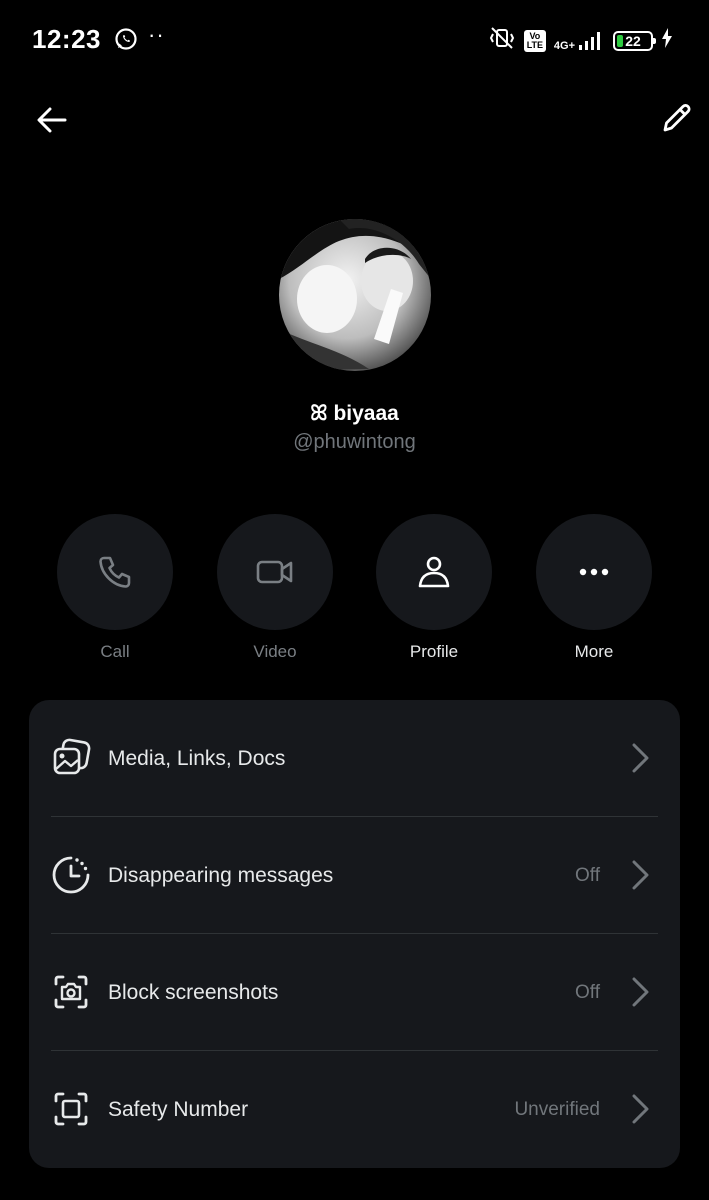 Image resolution: width=709 pixels, height=1200 pixels. I want to click on video-icon, so click(274, 572).